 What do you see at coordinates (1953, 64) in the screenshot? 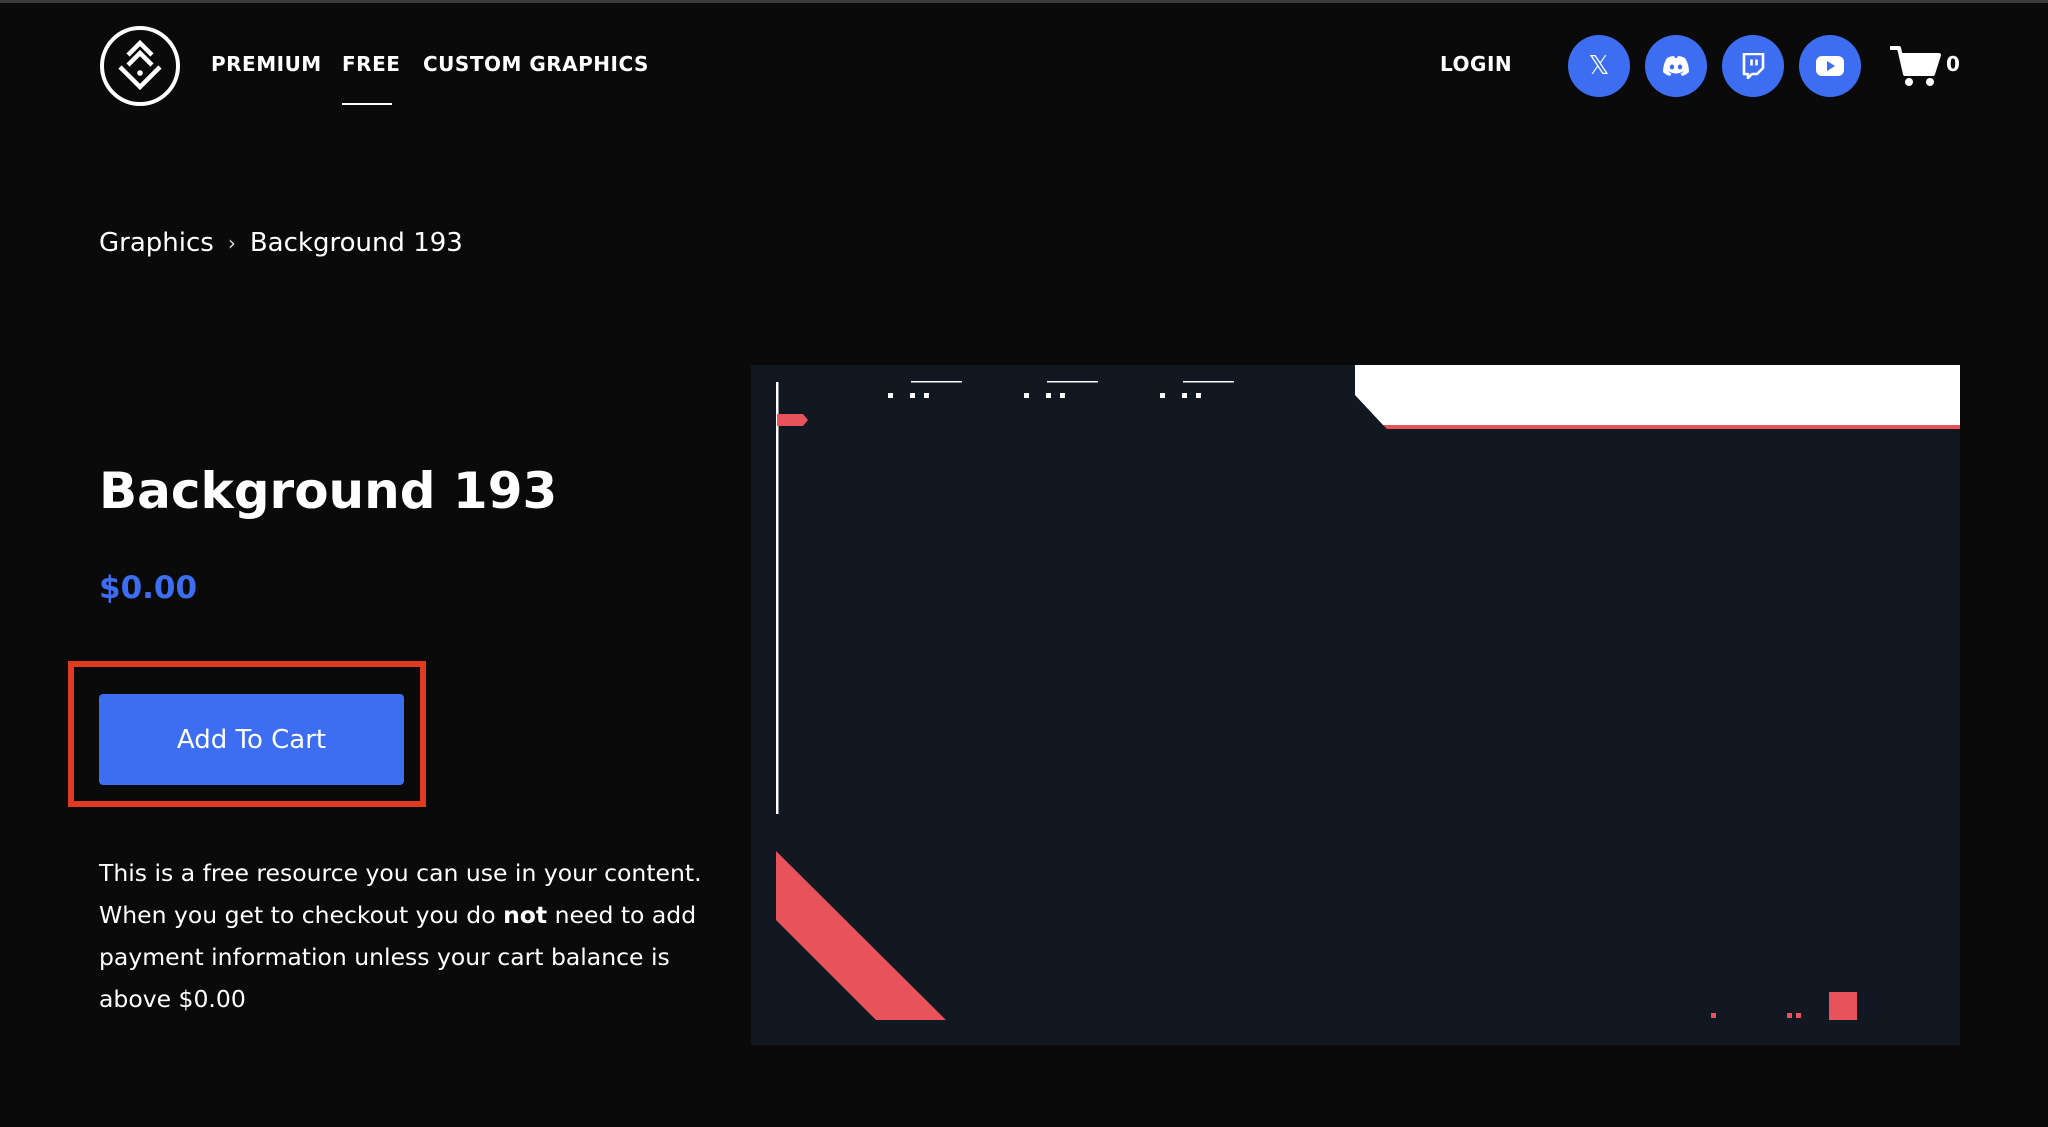
I see `cart-count: 0` at bounding box center [1953, 64].